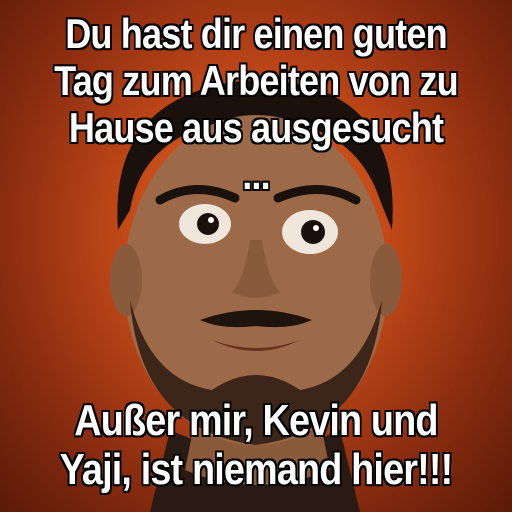 This screenshot has height=512, width=512. I want to click on right-ear, so click(386, 280).